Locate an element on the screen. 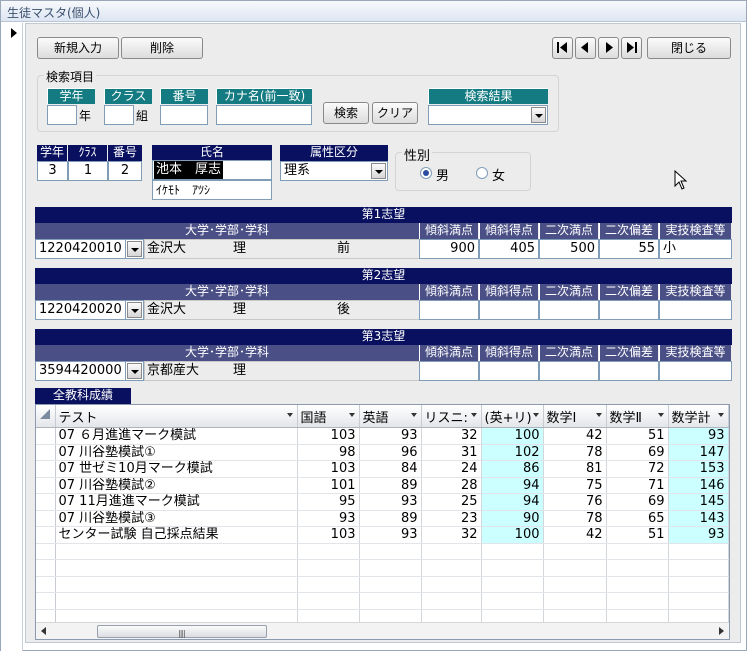  table-cell: 07 川谷塾模試① is located at coordinates (176, 452).